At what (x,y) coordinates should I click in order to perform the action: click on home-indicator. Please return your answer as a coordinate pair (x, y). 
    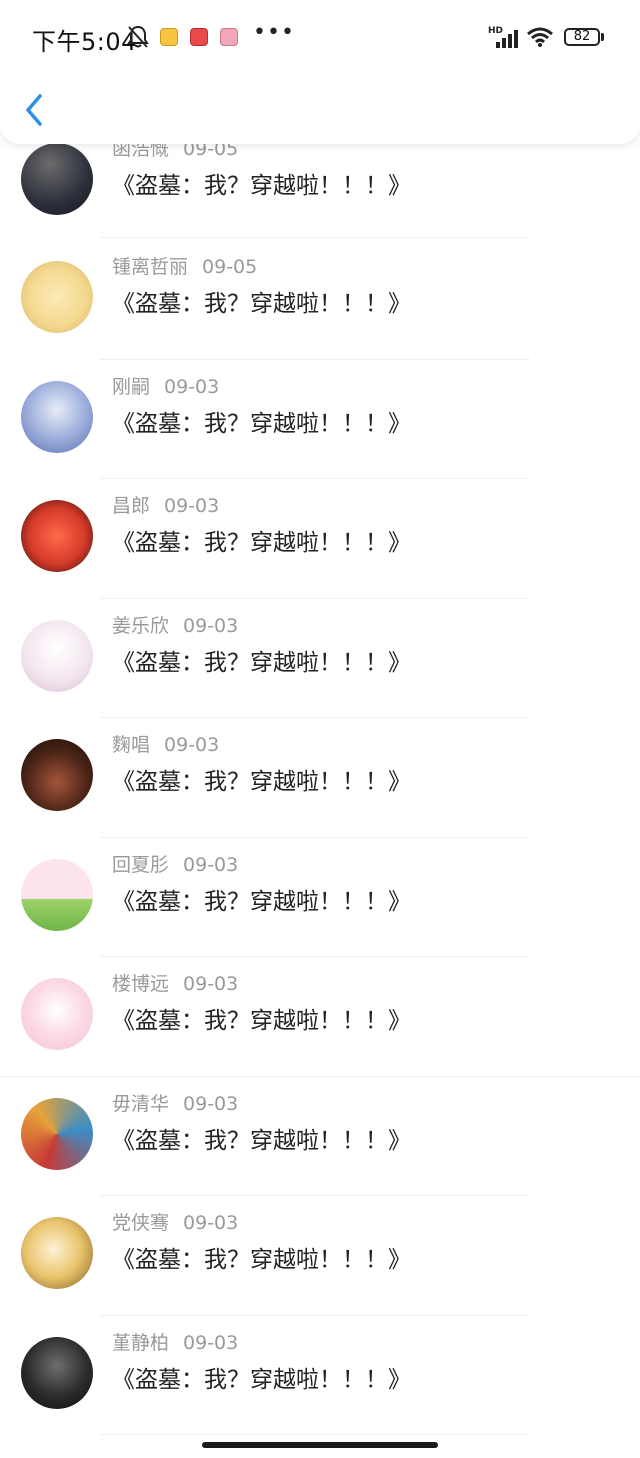
    Looking at the image, I should click on (320, 1445).